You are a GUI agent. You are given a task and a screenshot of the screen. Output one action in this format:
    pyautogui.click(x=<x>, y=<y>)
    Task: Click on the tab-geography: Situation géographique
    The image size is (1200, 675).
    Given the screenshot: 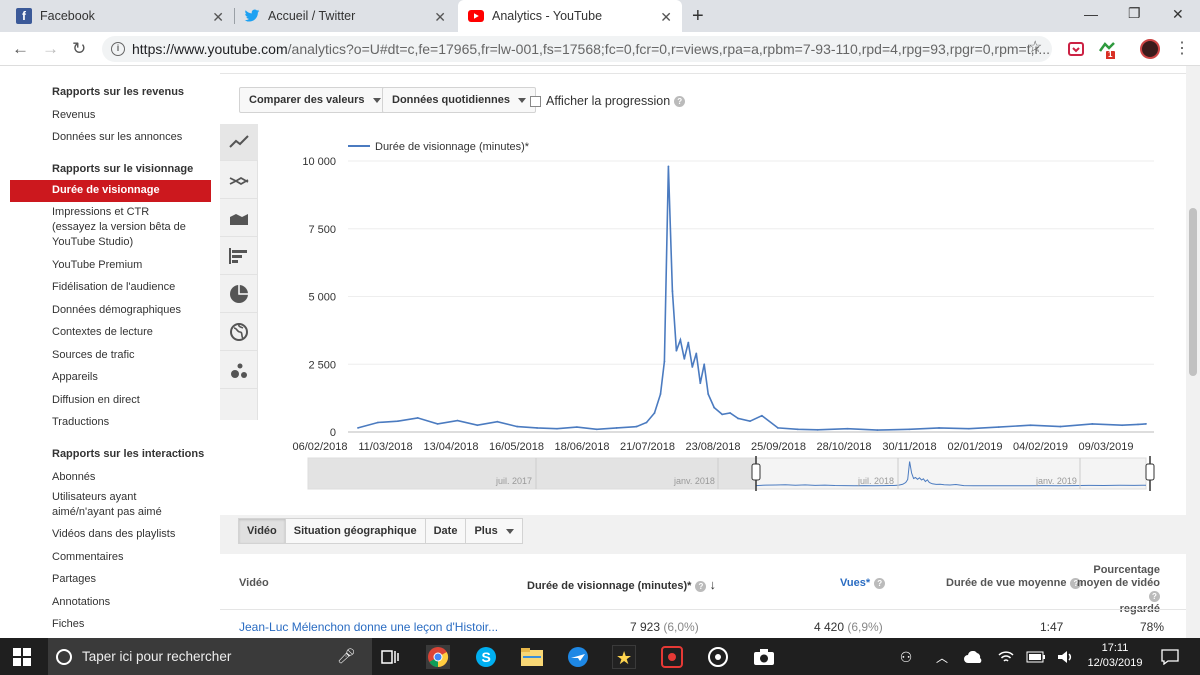 What is the action you would take?
    pyautogui.click(x=355, y=531)
    